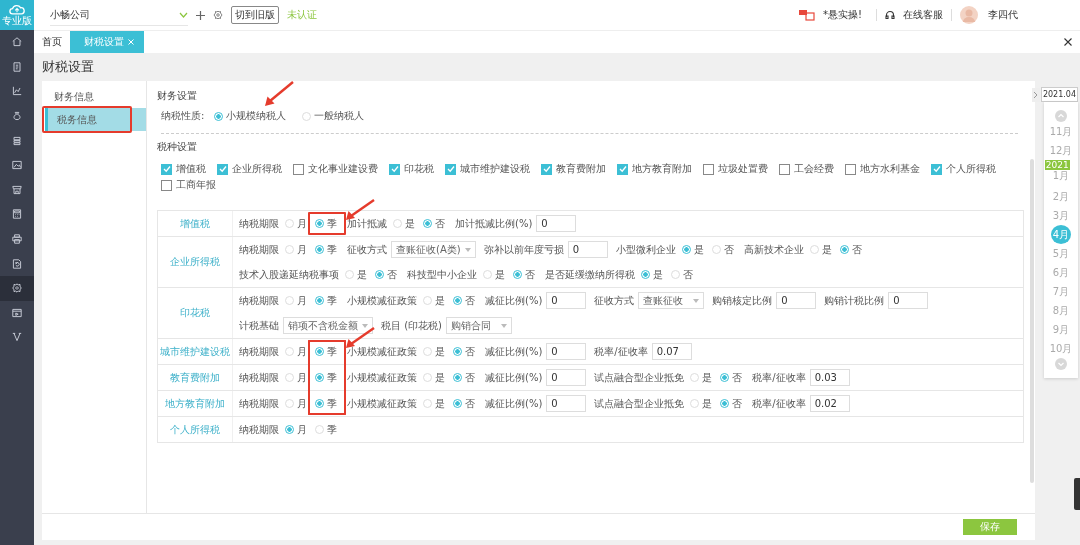  What do you see at coordinates (479, 325) in the screenshot?
I see `select-field: 购销合同` at bounding box center [479, 325].